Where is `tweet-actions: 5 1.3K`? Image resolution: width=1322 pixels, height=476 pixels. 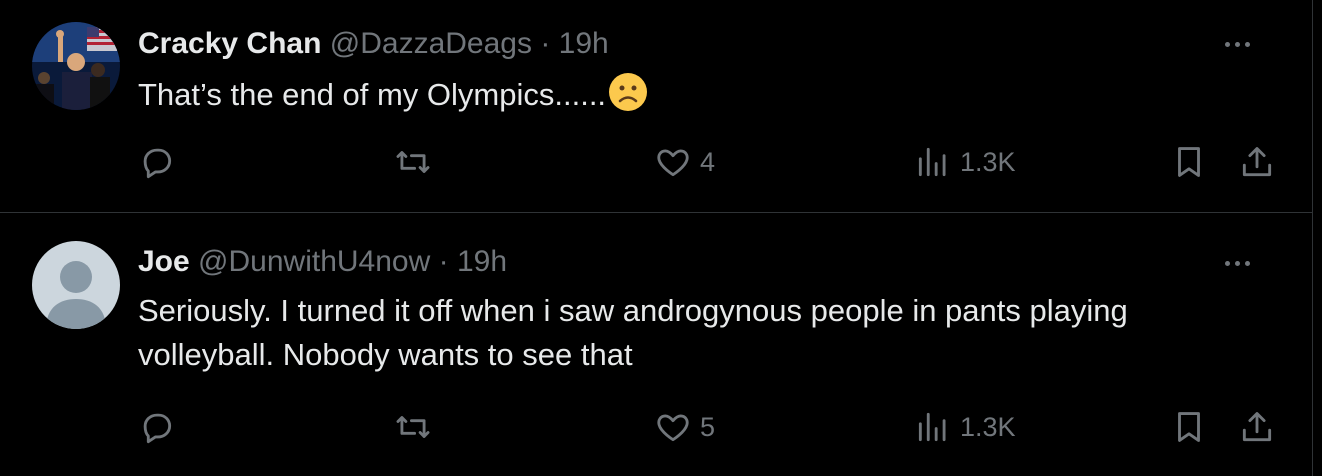
tweet-actions: 5 1.3K is located at coordinates (708, 427).